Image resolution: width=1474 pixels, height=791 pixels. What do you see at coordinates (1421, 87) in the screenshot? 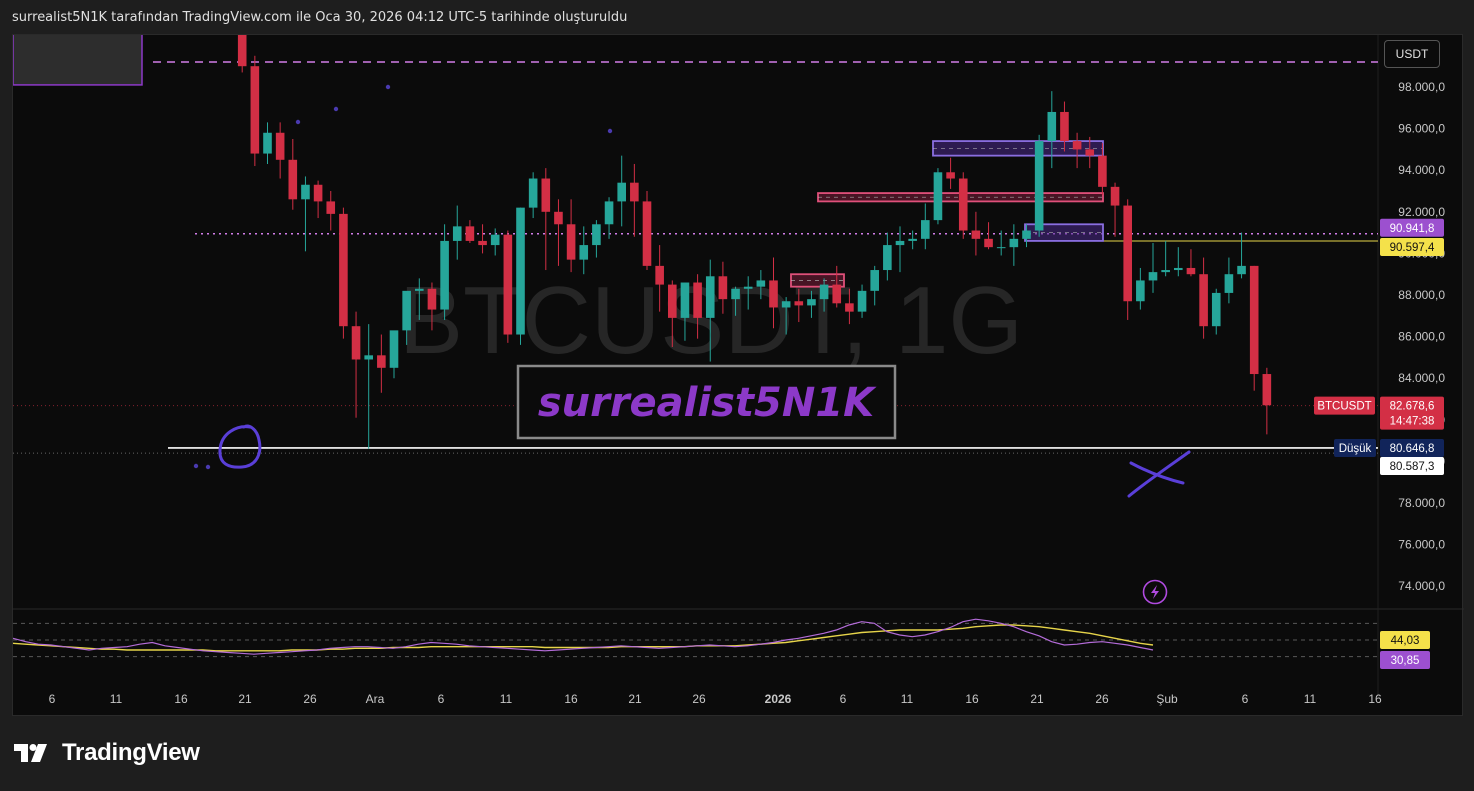
I see `price-axis-tick: 98.000,0` at bounding box center [1421, 87].